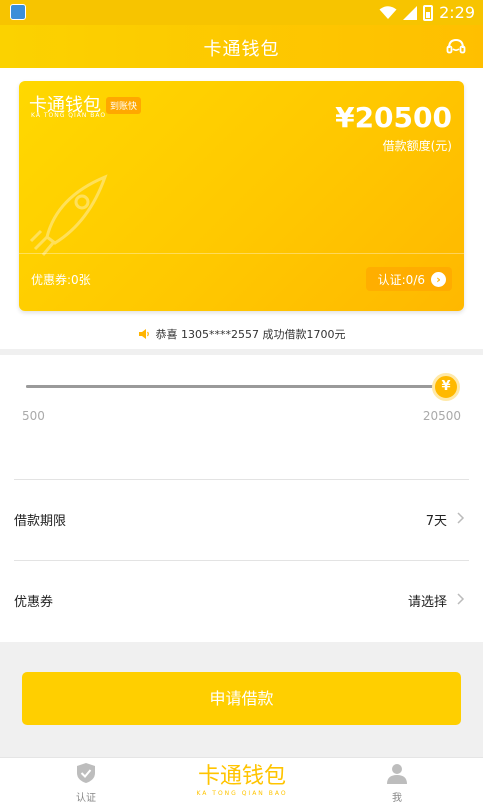 This screenshot has height=805, width=483. What do you see at coordinates (86, 798) in the screenshot?
I see `nav-label-certify: 认证` at bounding box center [86, 798].